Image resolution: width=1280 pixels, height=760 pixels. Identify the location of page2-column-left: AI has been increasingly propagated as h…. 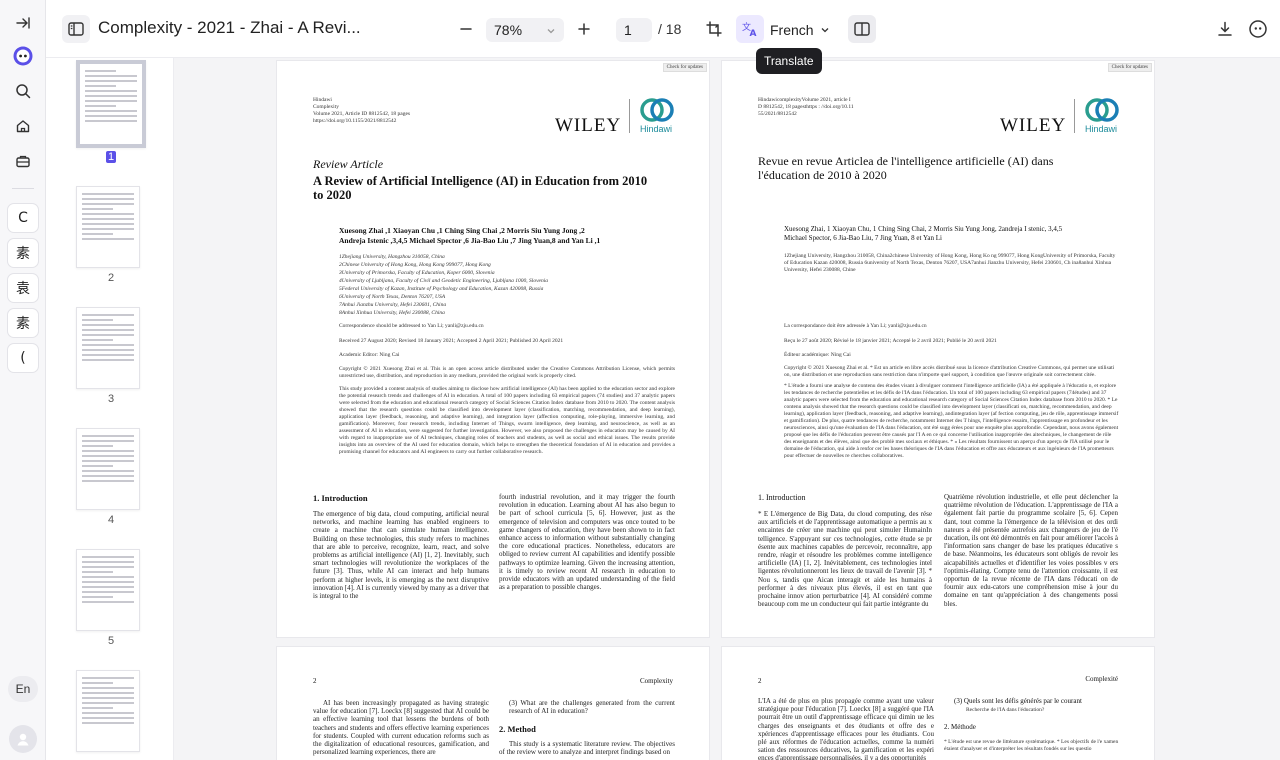
(401, 728).